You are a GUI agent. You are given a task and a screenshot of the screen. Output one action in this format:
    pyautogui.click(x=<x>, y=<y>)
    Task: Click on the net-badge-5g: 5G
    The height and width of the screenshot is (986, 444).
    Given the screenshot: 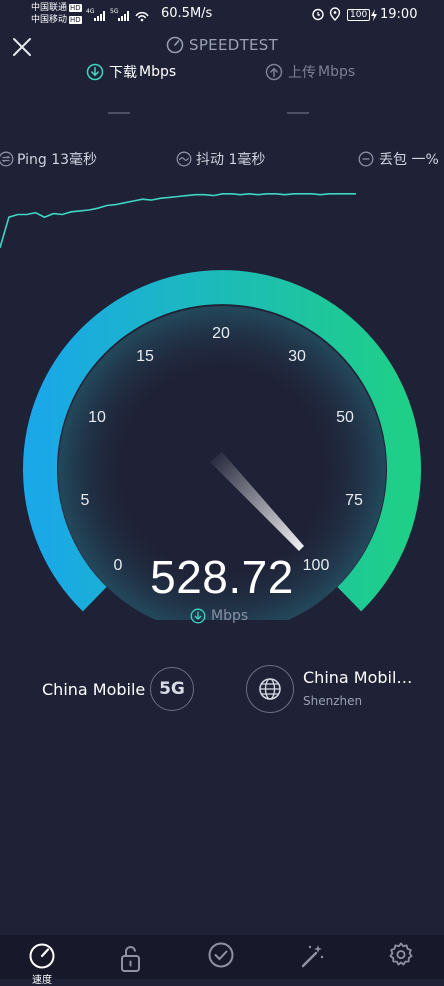 What is the action you would take?
    pyautogui.click(x=114, y=11)
    